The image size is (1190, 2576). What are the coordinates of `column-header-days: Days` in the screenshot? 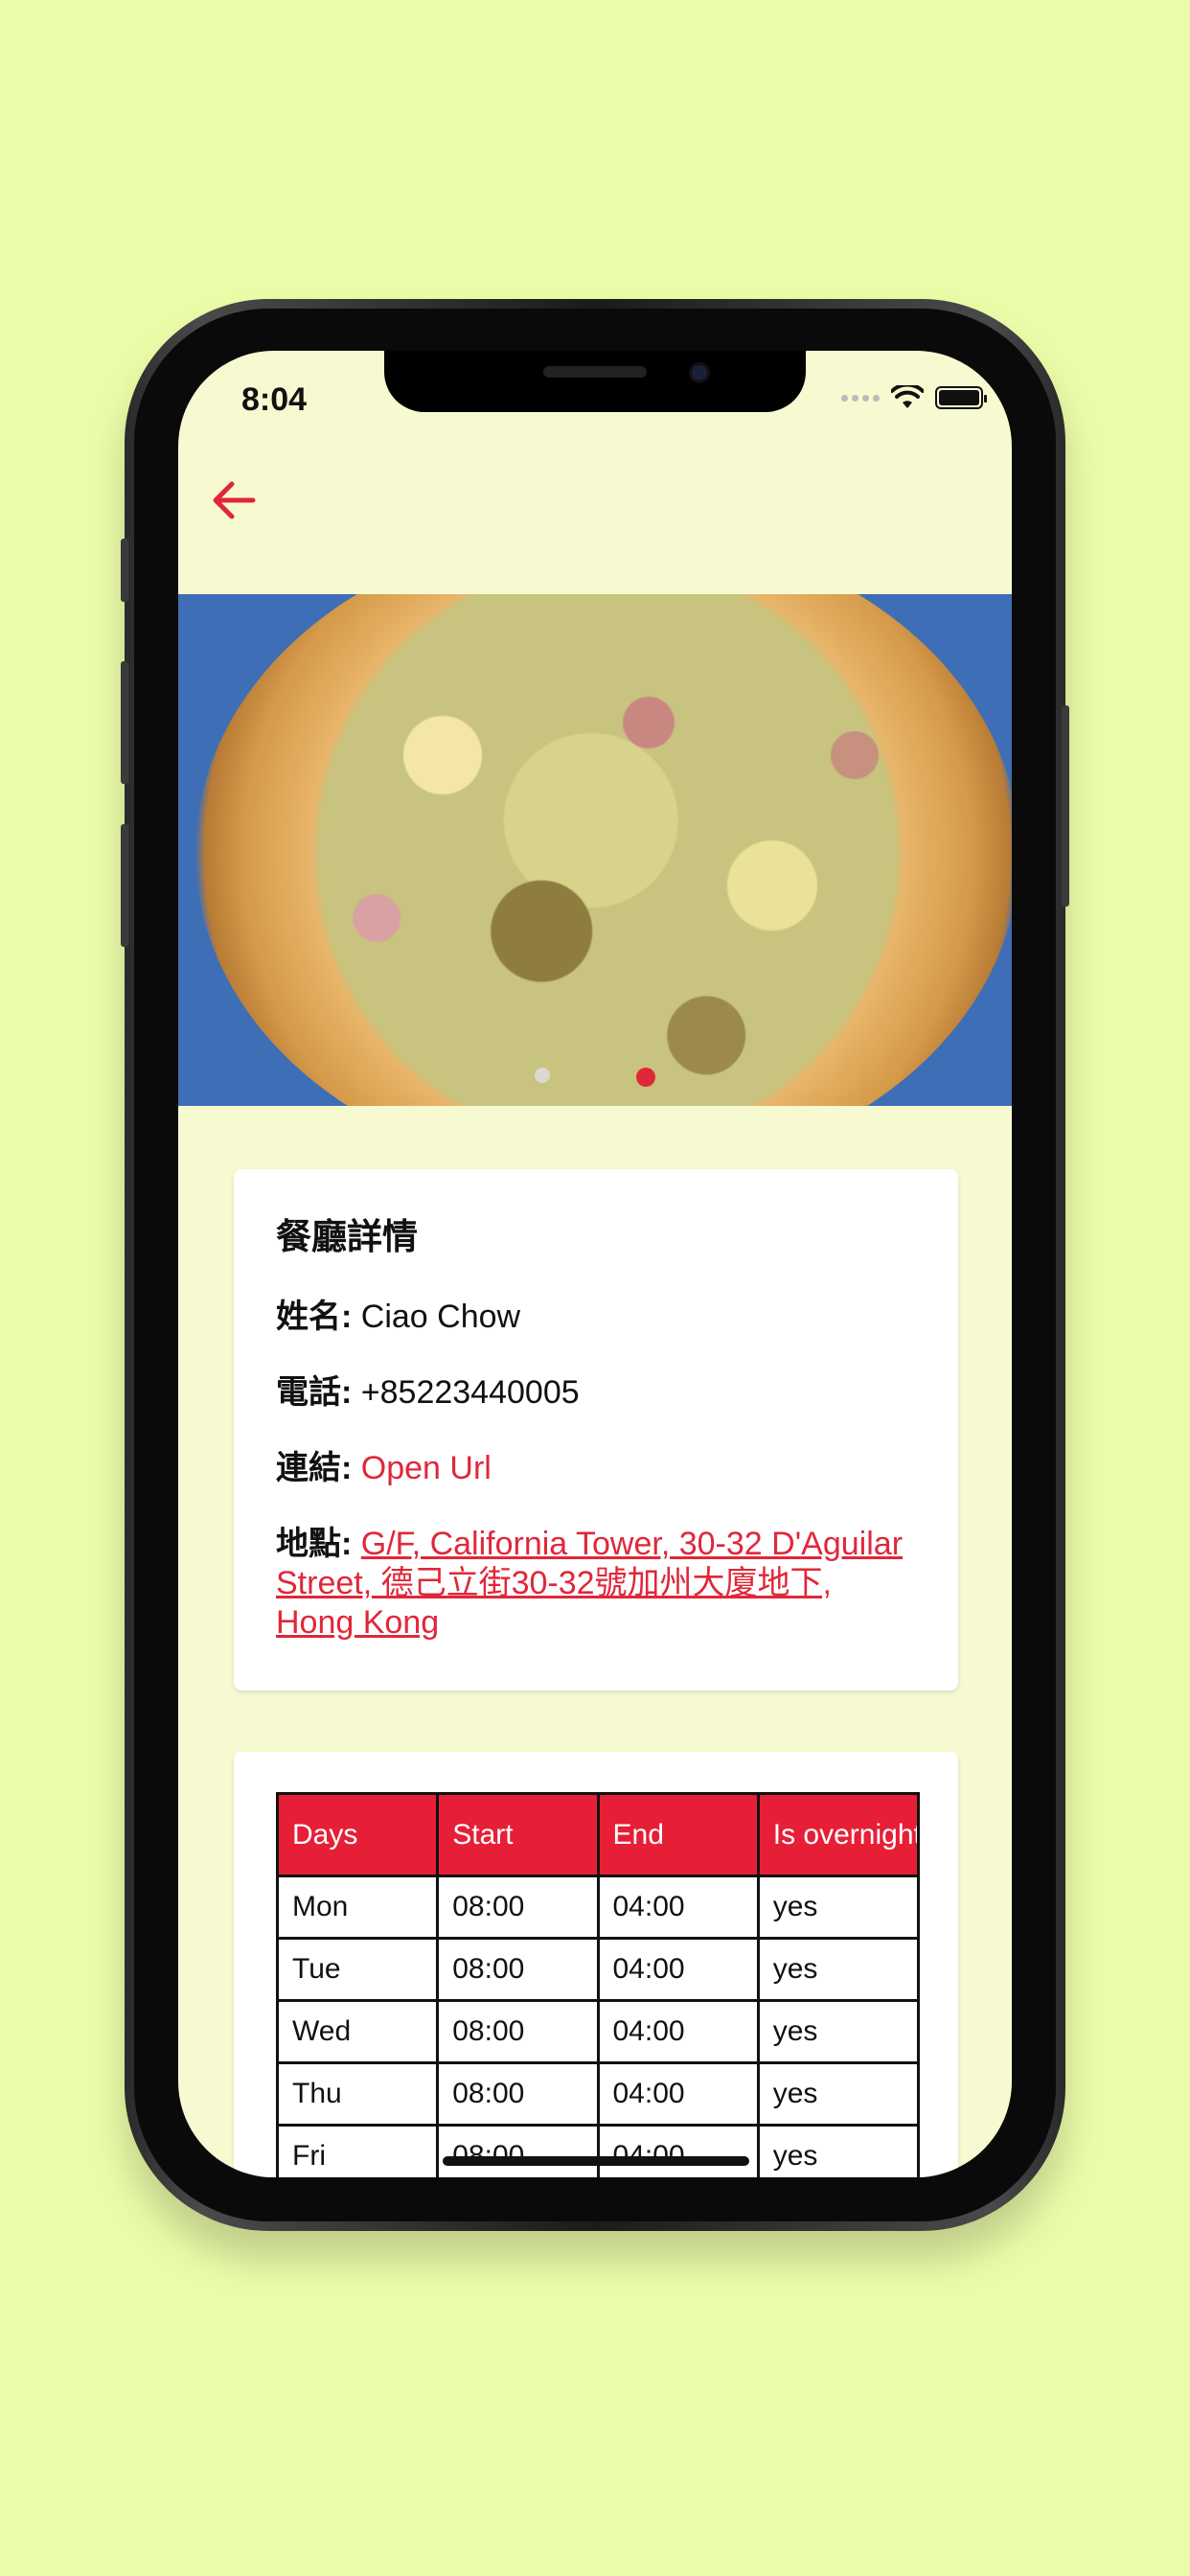 It's located at (358, 1834).